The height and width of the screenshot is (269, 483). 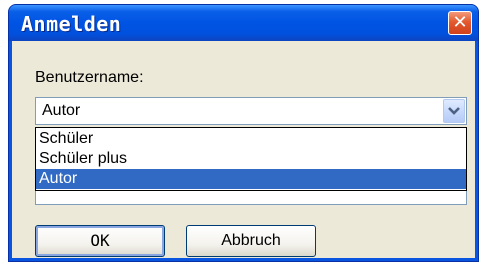 I want to click on hidden-field-edge, so click(x=251, y=198).